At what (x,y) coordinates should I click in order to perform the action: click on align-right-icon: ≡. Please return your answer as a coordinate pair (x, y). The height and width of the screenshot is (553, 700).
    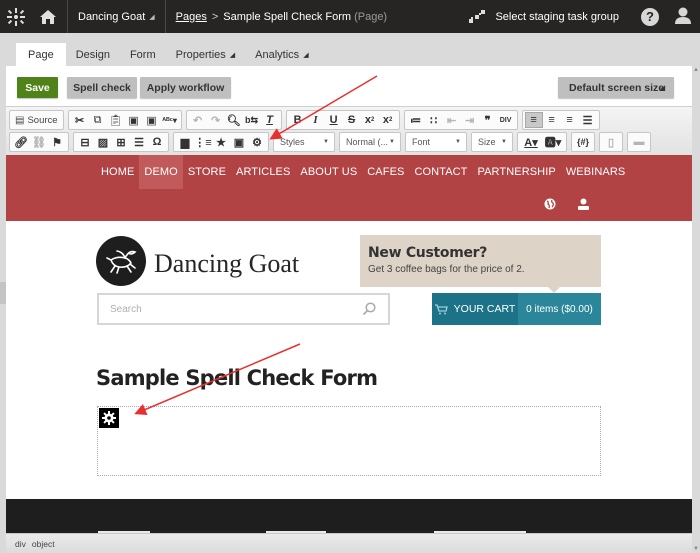
    Looking at the image, I should click on (570, 120).